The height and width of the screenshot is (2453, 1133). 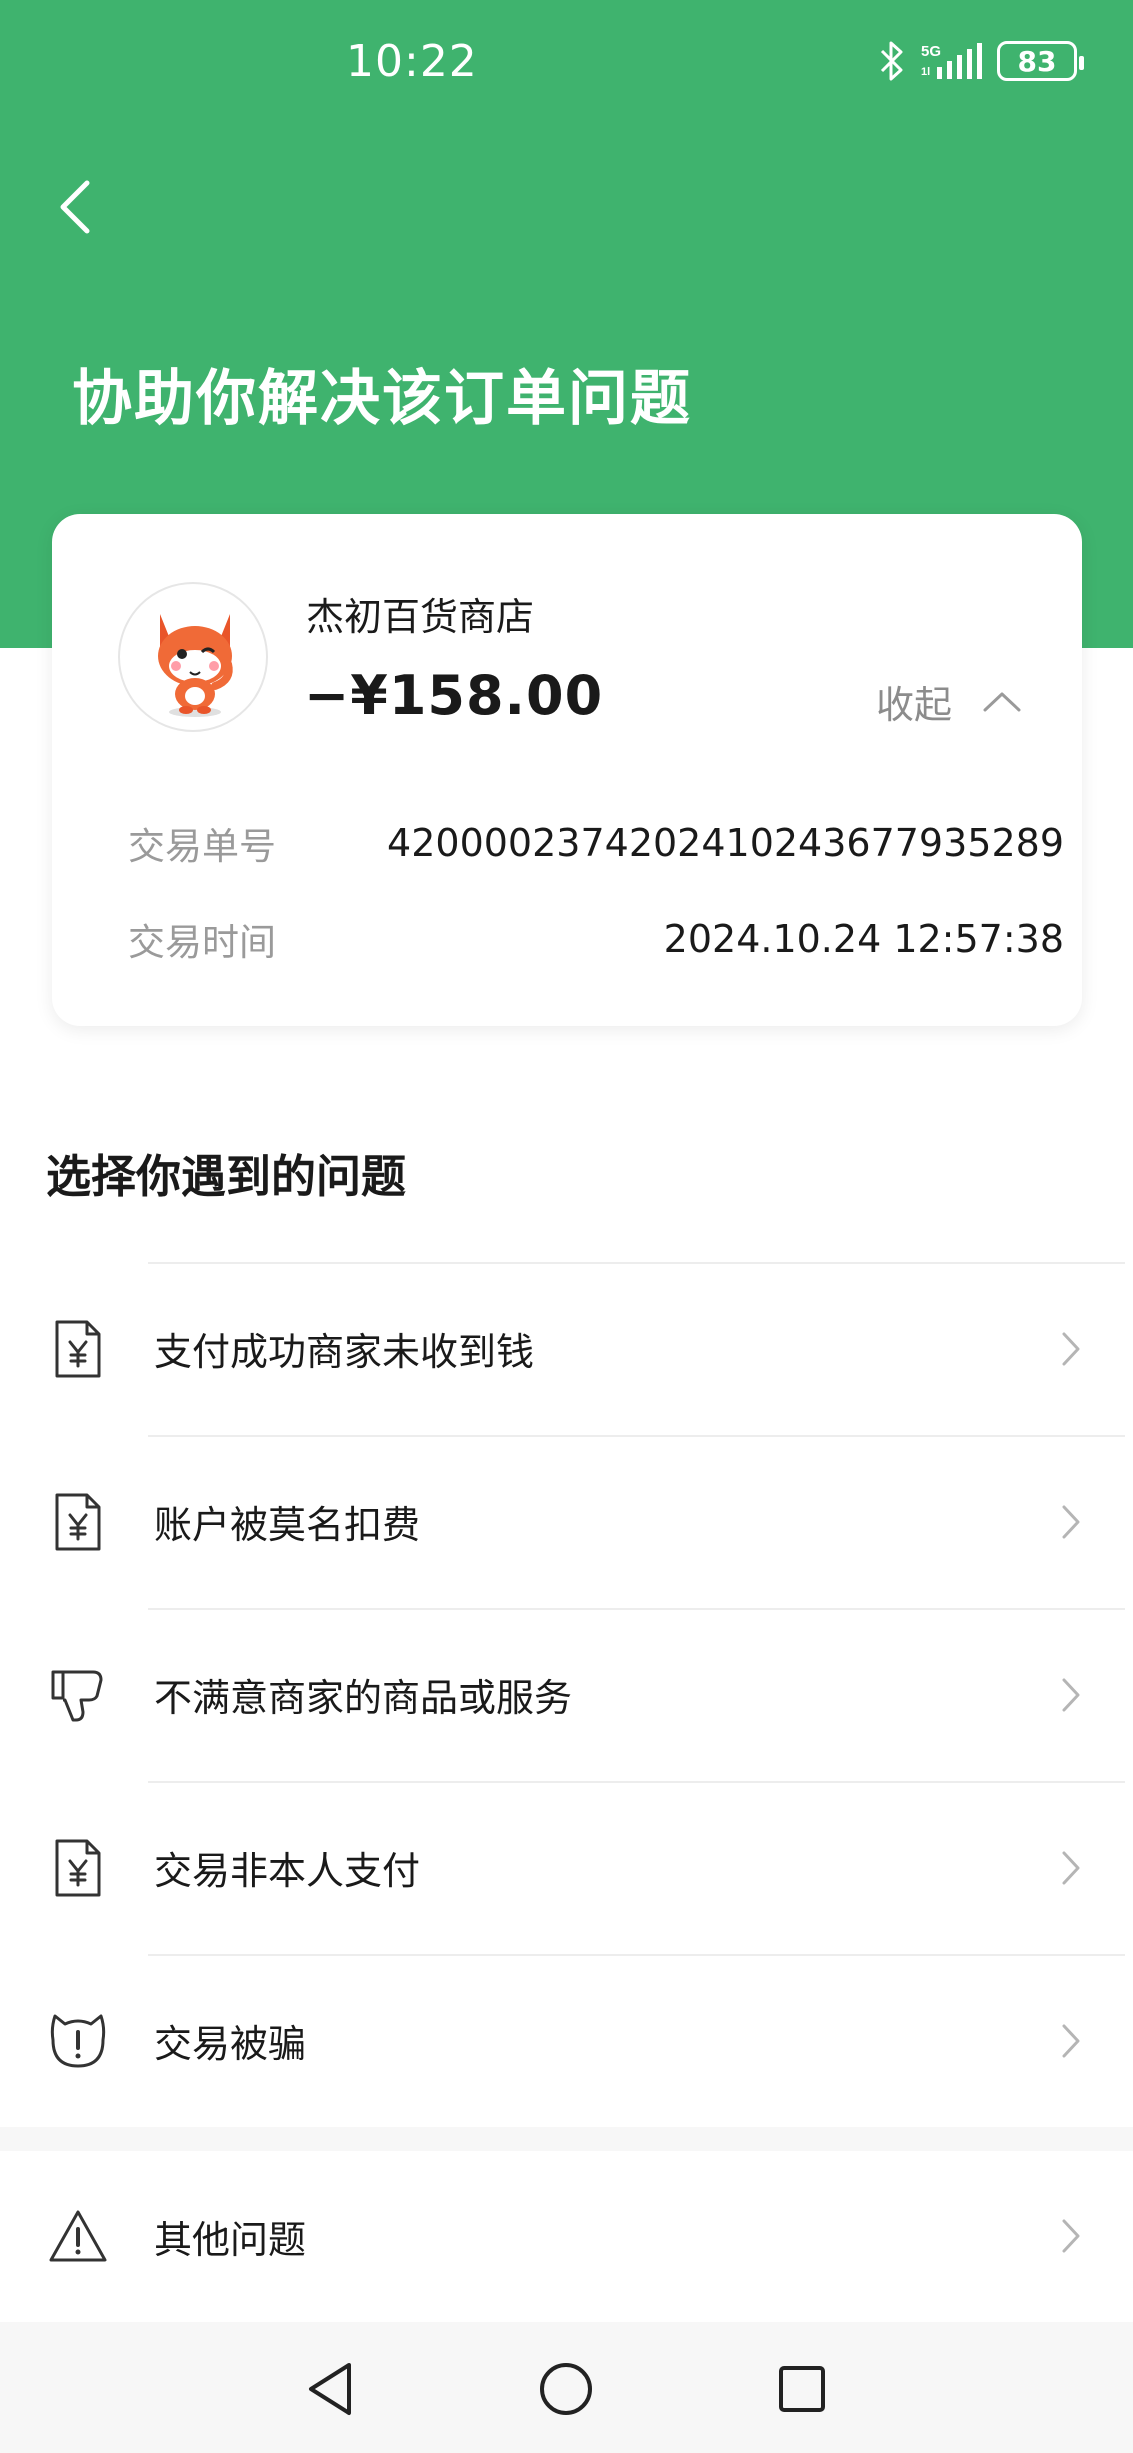 I want to click on back-button, so click(x=75, y=207).